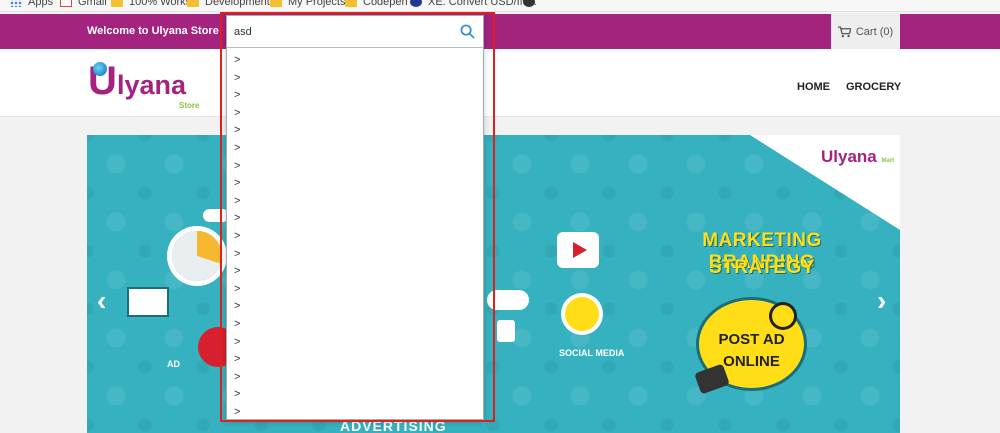 The height and width of the screenshot is (433, 1000). I want to click on banner-corner-logo: Ulyana Mart, so click(858, 156).